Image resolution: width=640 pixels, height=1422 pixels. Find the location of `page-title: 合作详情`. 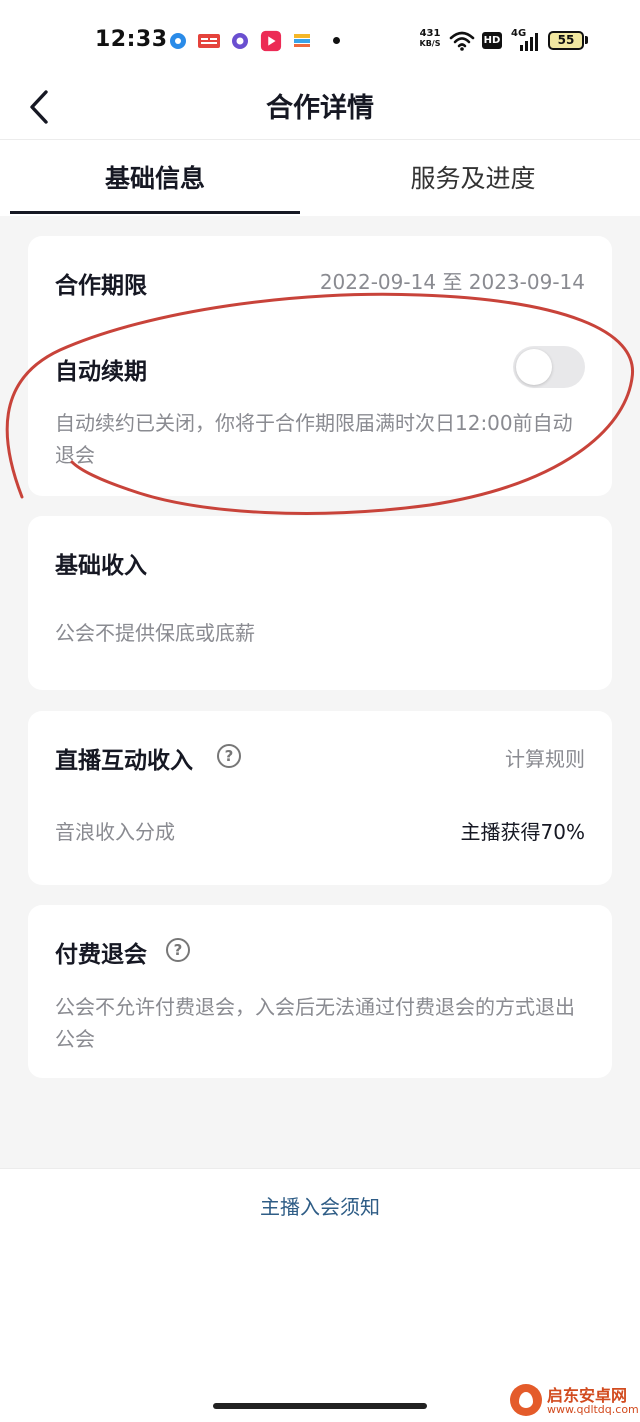

page-title: 合作详情 is located at coordinates (320, 108).